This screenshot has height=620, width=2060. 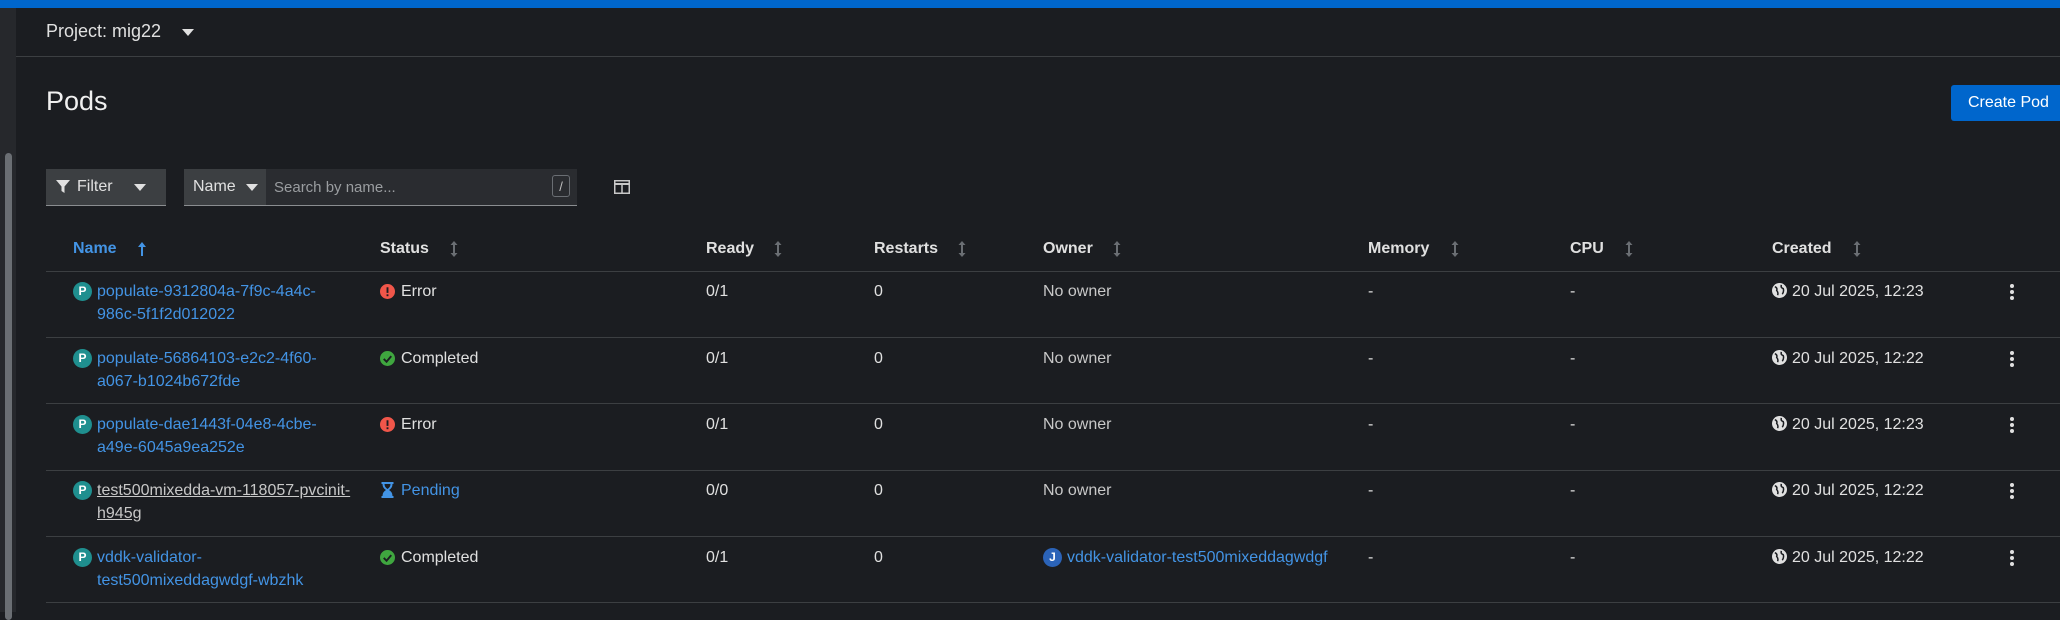 I want to click on column-header-memory: Memory, so click(x=1398, y=249).